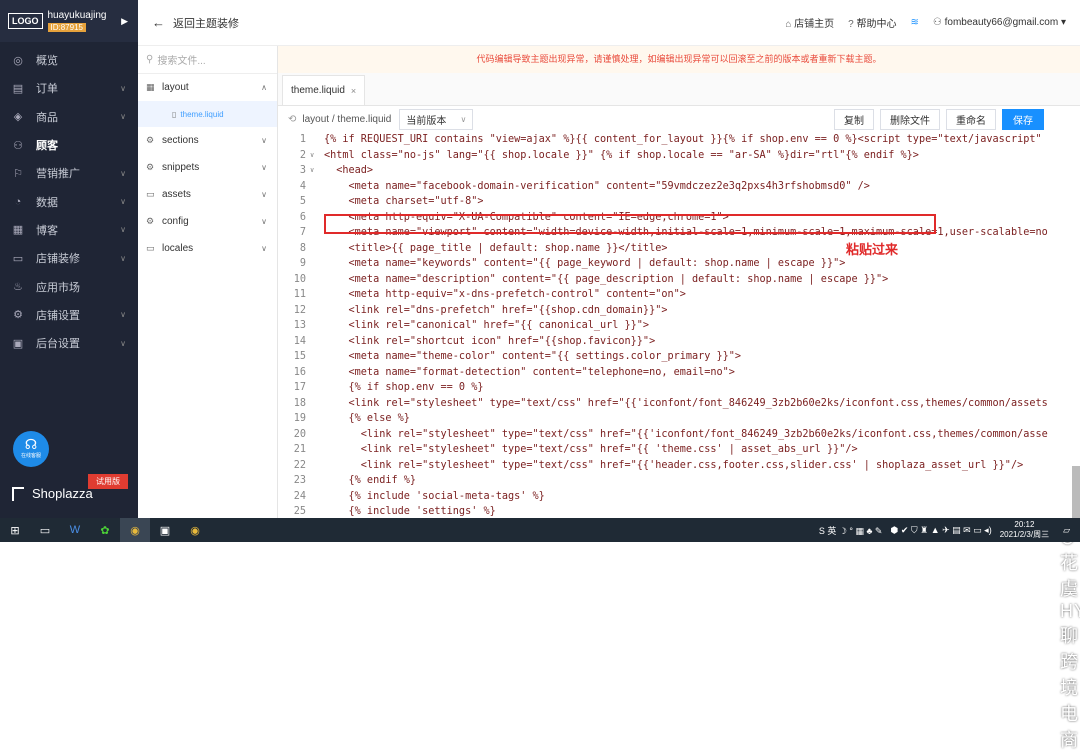  What do you see at coordinates (135, 530) in the screenshot?
I see `chrome-icon: ◉` at bounding box center [135, 530].